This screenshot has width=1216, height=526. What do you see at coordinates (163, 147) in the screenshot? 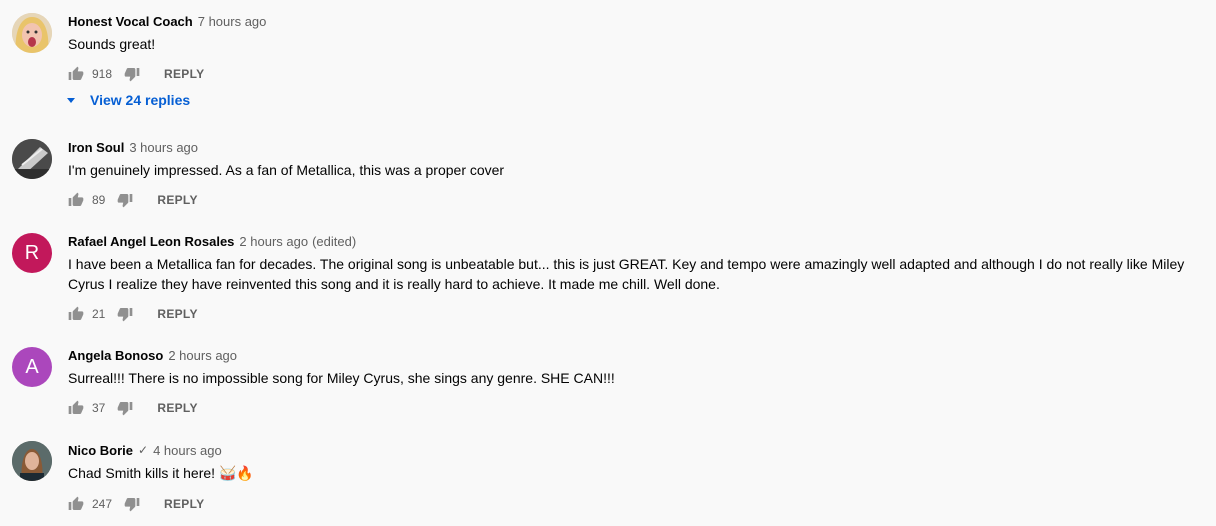
I see `comment-timestamp: 3 hours ago` at bounding box center [163, 147].